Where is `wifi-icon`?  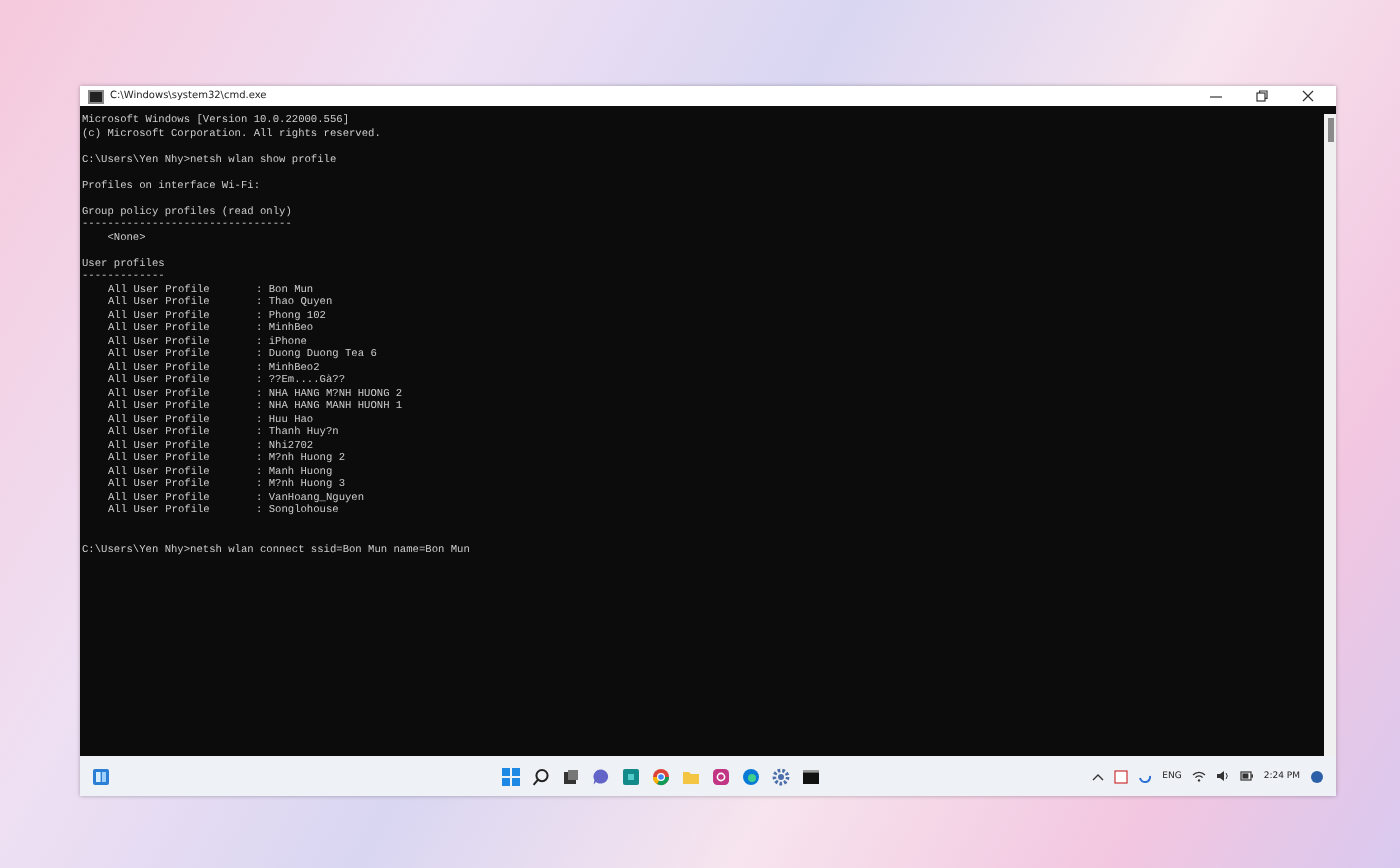
wifi-icon is located at coordinates (1198, 776).